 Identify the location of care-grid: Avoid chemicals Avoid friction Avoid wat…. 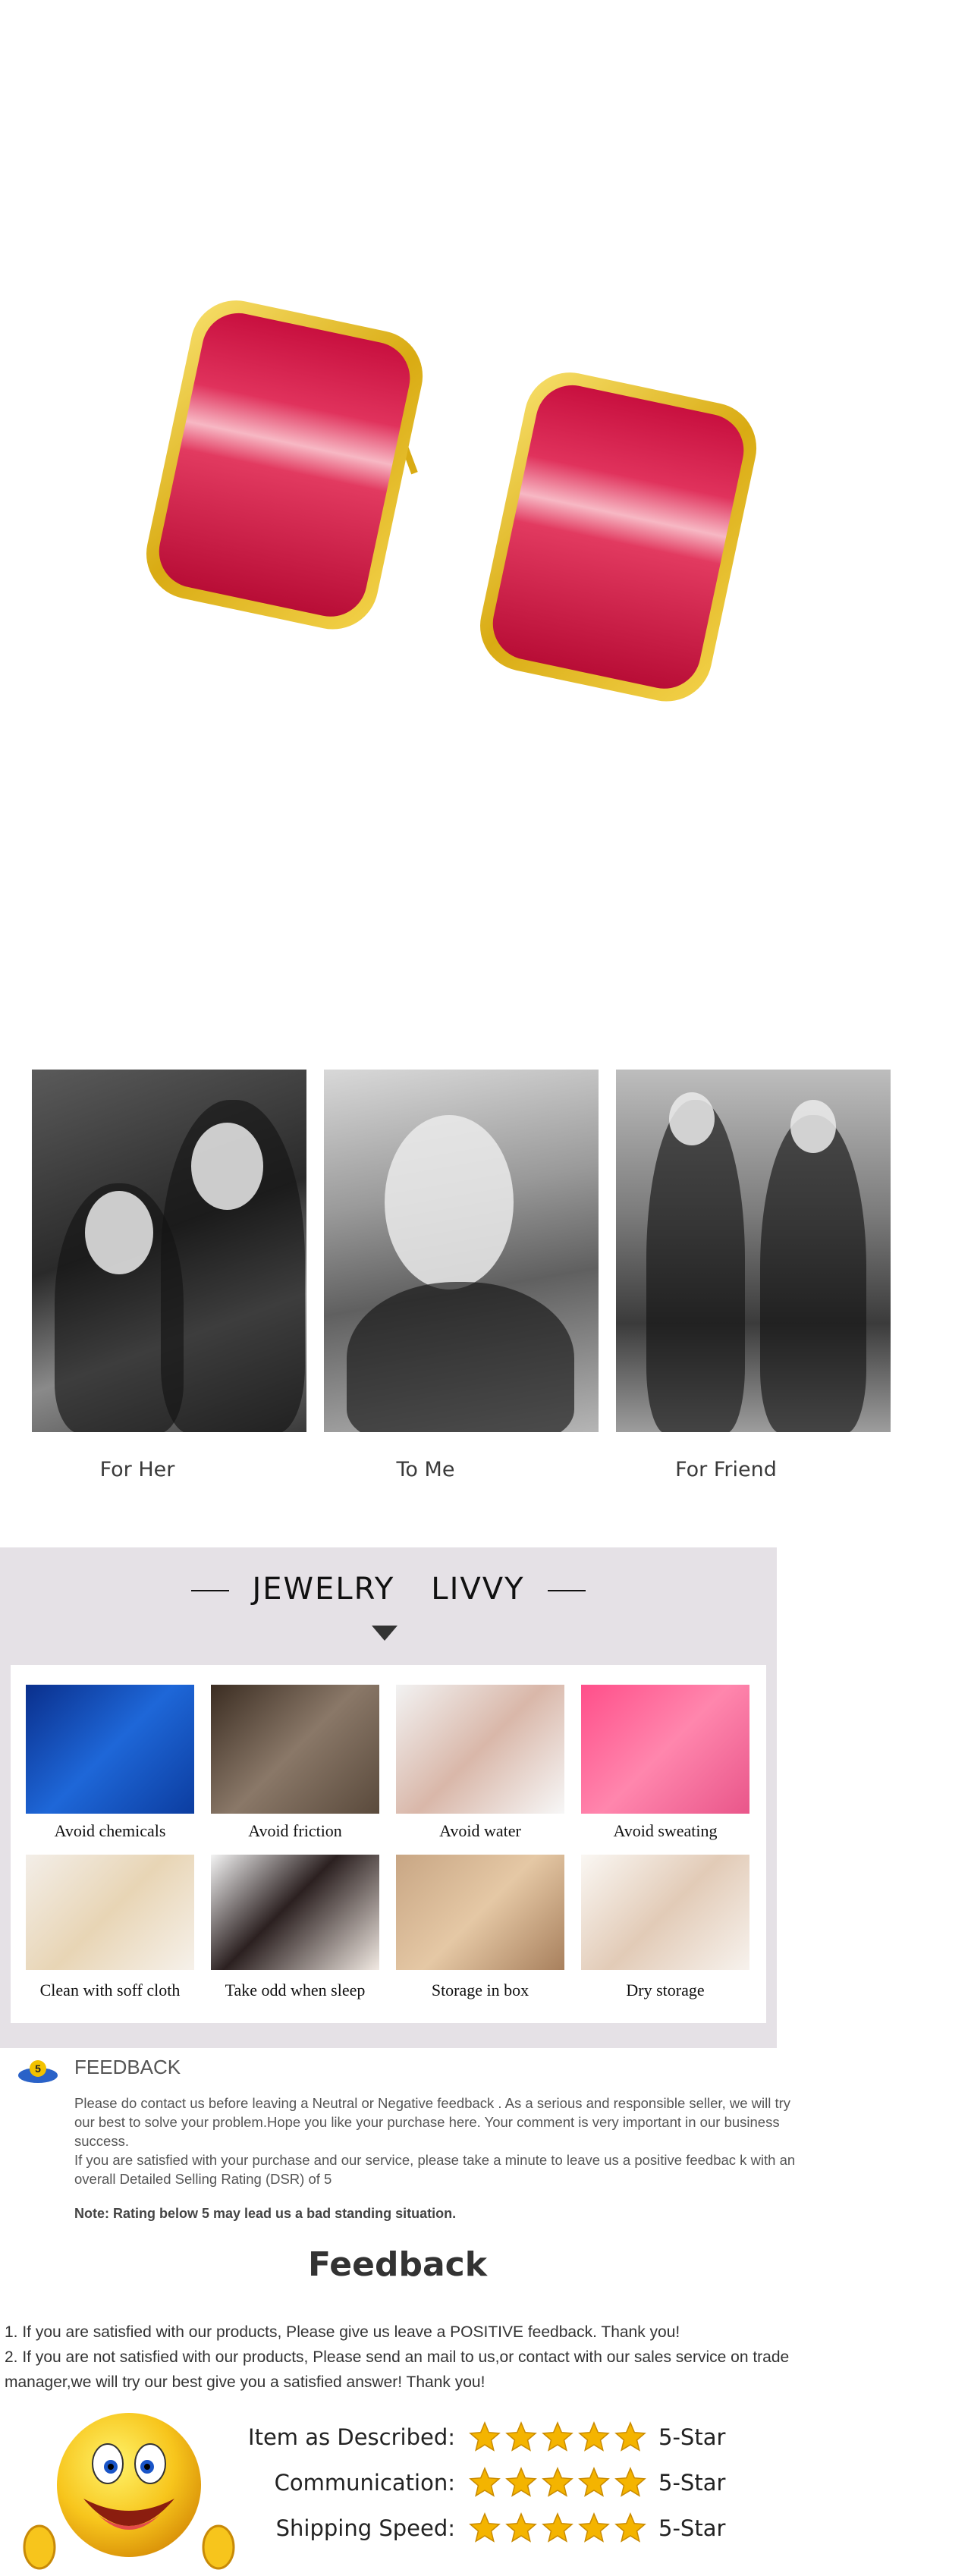
(389, 1844).